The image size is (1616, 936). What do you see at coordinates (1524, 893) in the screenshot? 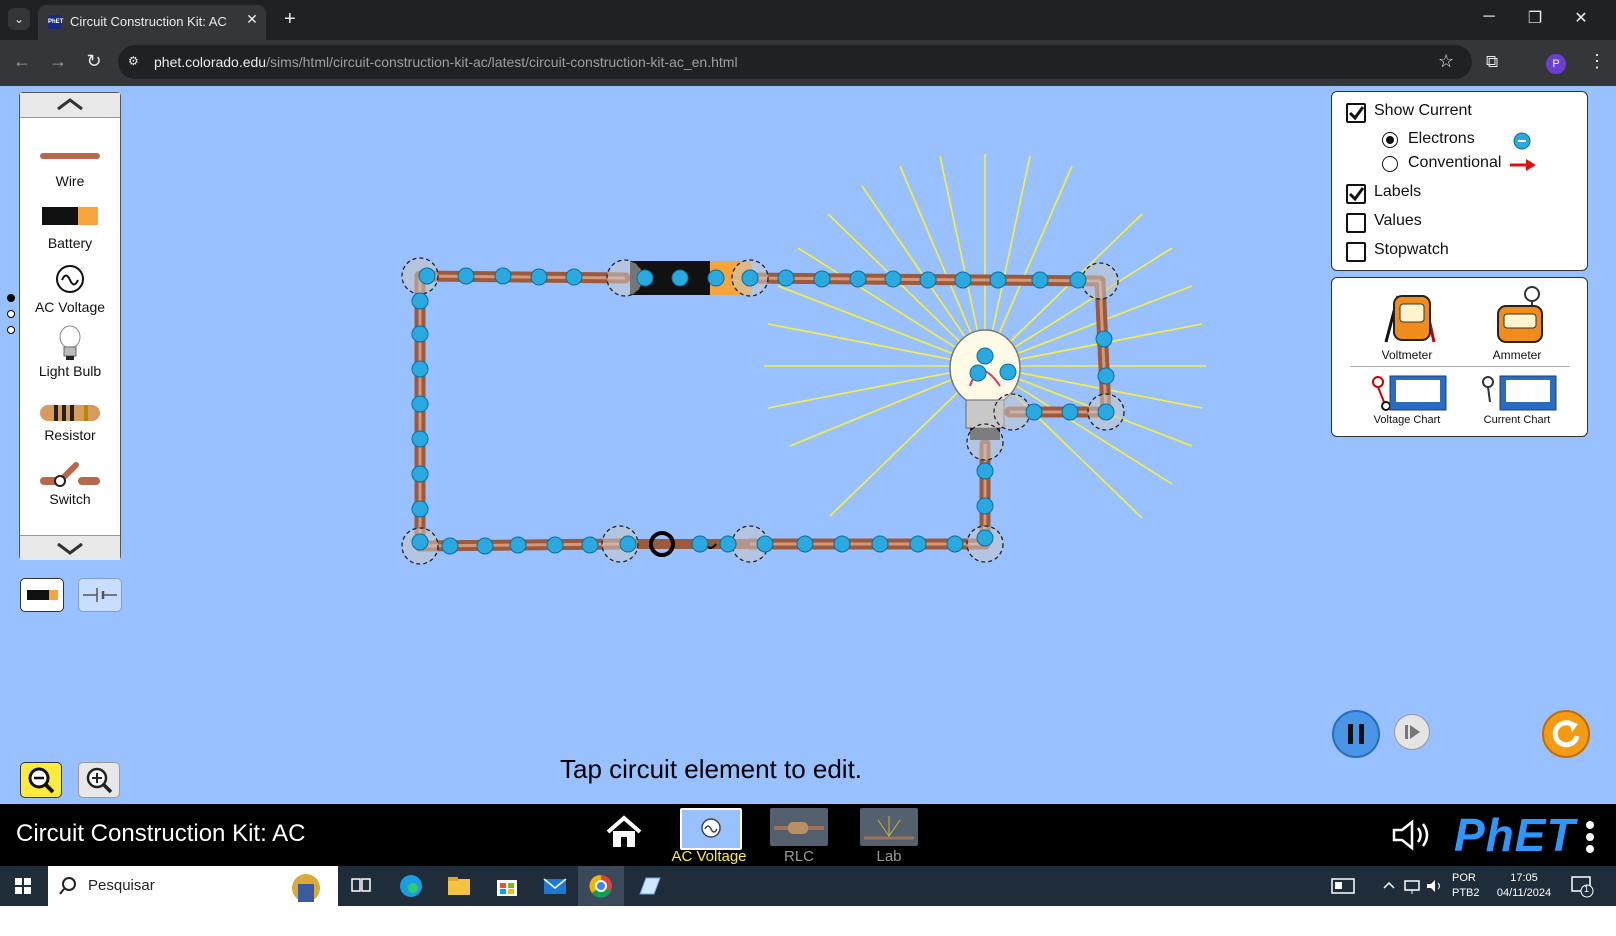
I see `clock-date: 04/11/2024` at bounding box center [1524, 893].